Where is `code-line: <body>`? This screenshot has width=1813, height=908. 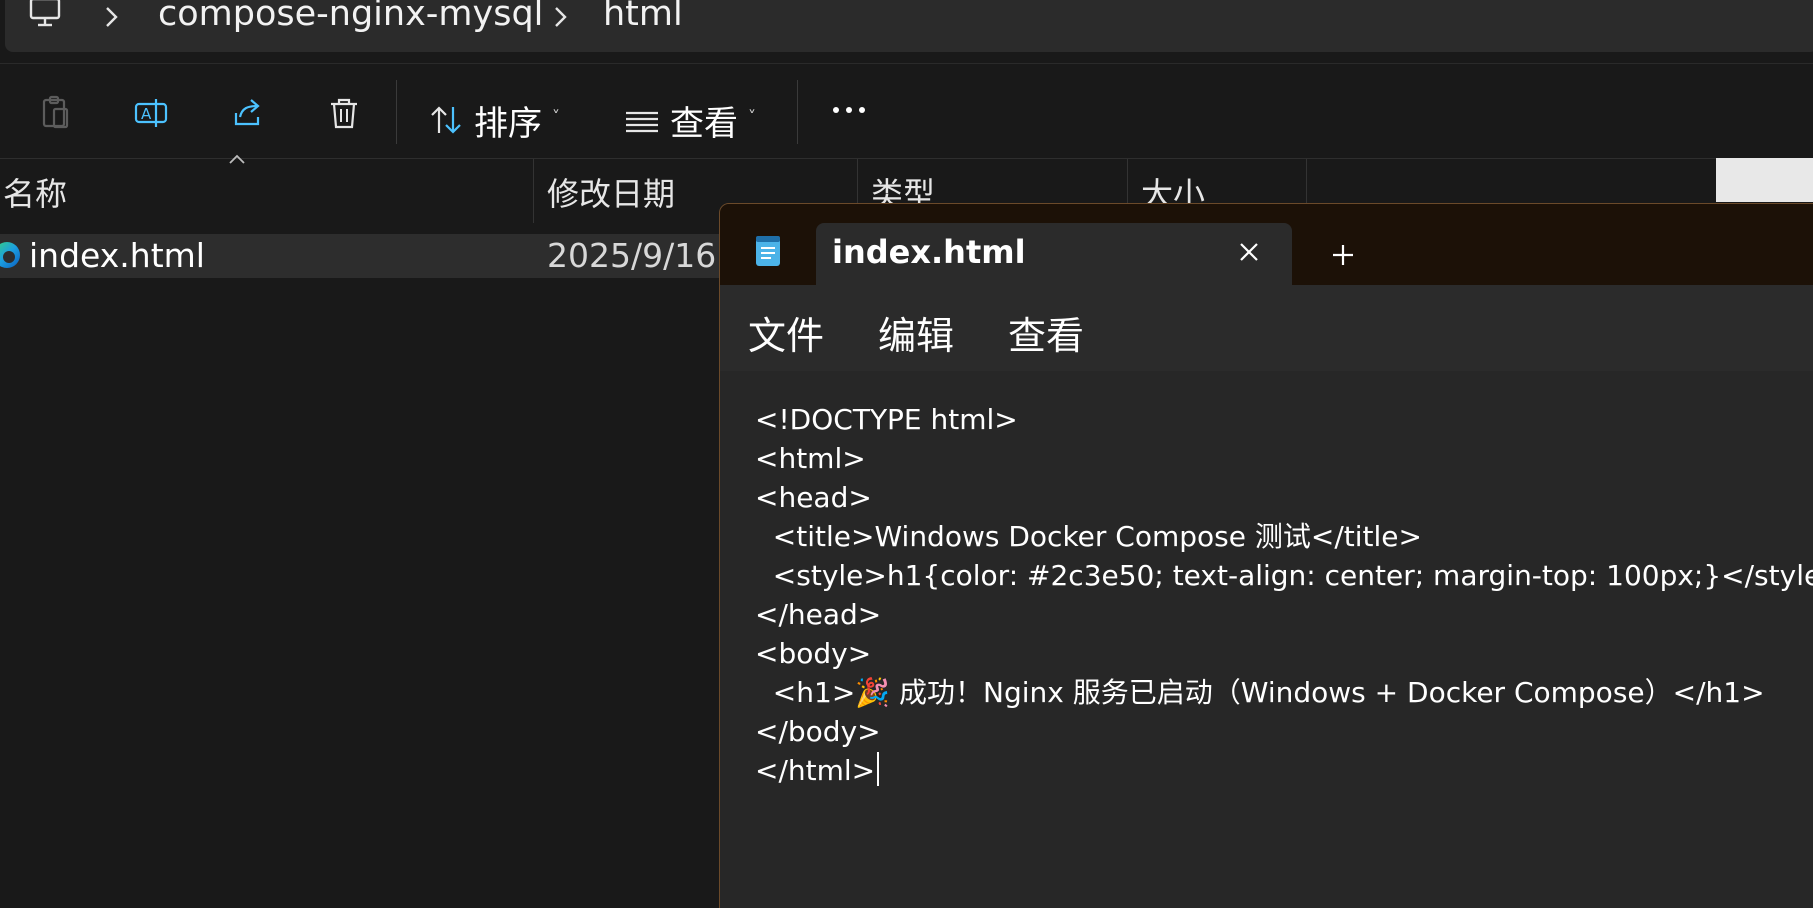
code-line: <body> is located at coordinates (813, 653).